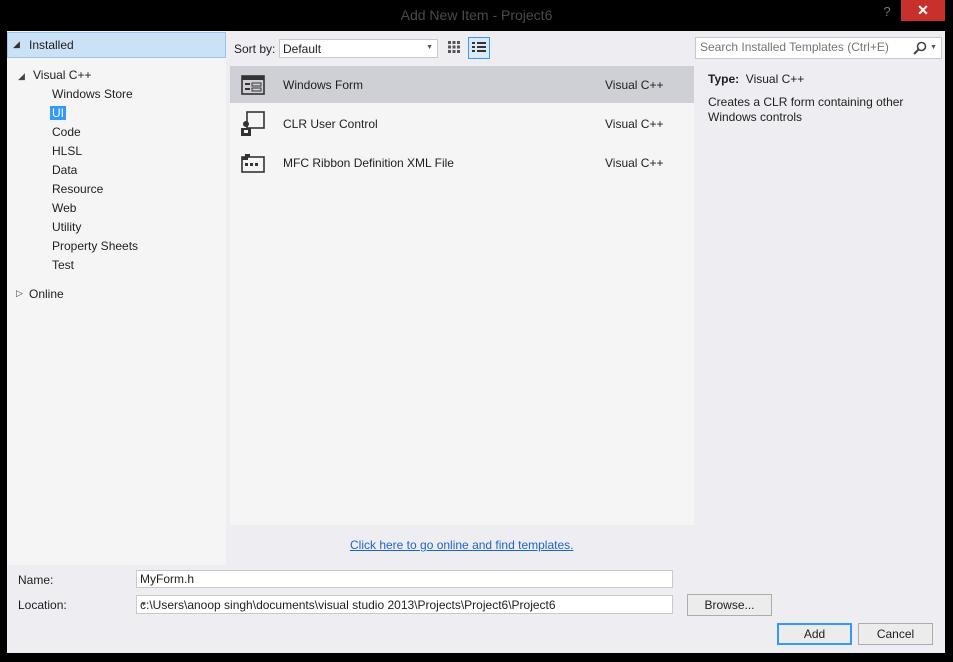  What do you see at coordinates (887, 12) in the screenshot?
I see `help-button: ?` at bounding box center [887, 12].